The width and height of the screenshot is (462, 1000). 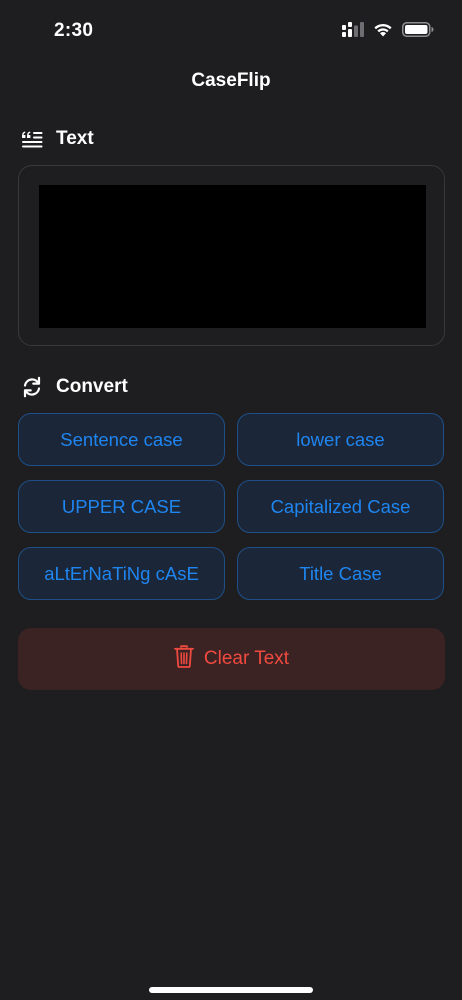 What do you see at coordinates (231, 80) in the screenshot?
I see `page-title: CaseFlip` at bounding box center [231, 80].